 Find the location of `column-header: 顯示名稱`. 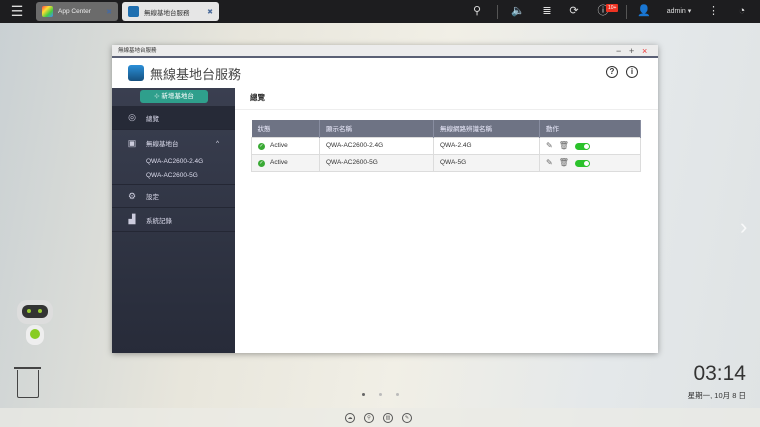

column-header: 顯示名稱 is located at coordinates (376, 128).